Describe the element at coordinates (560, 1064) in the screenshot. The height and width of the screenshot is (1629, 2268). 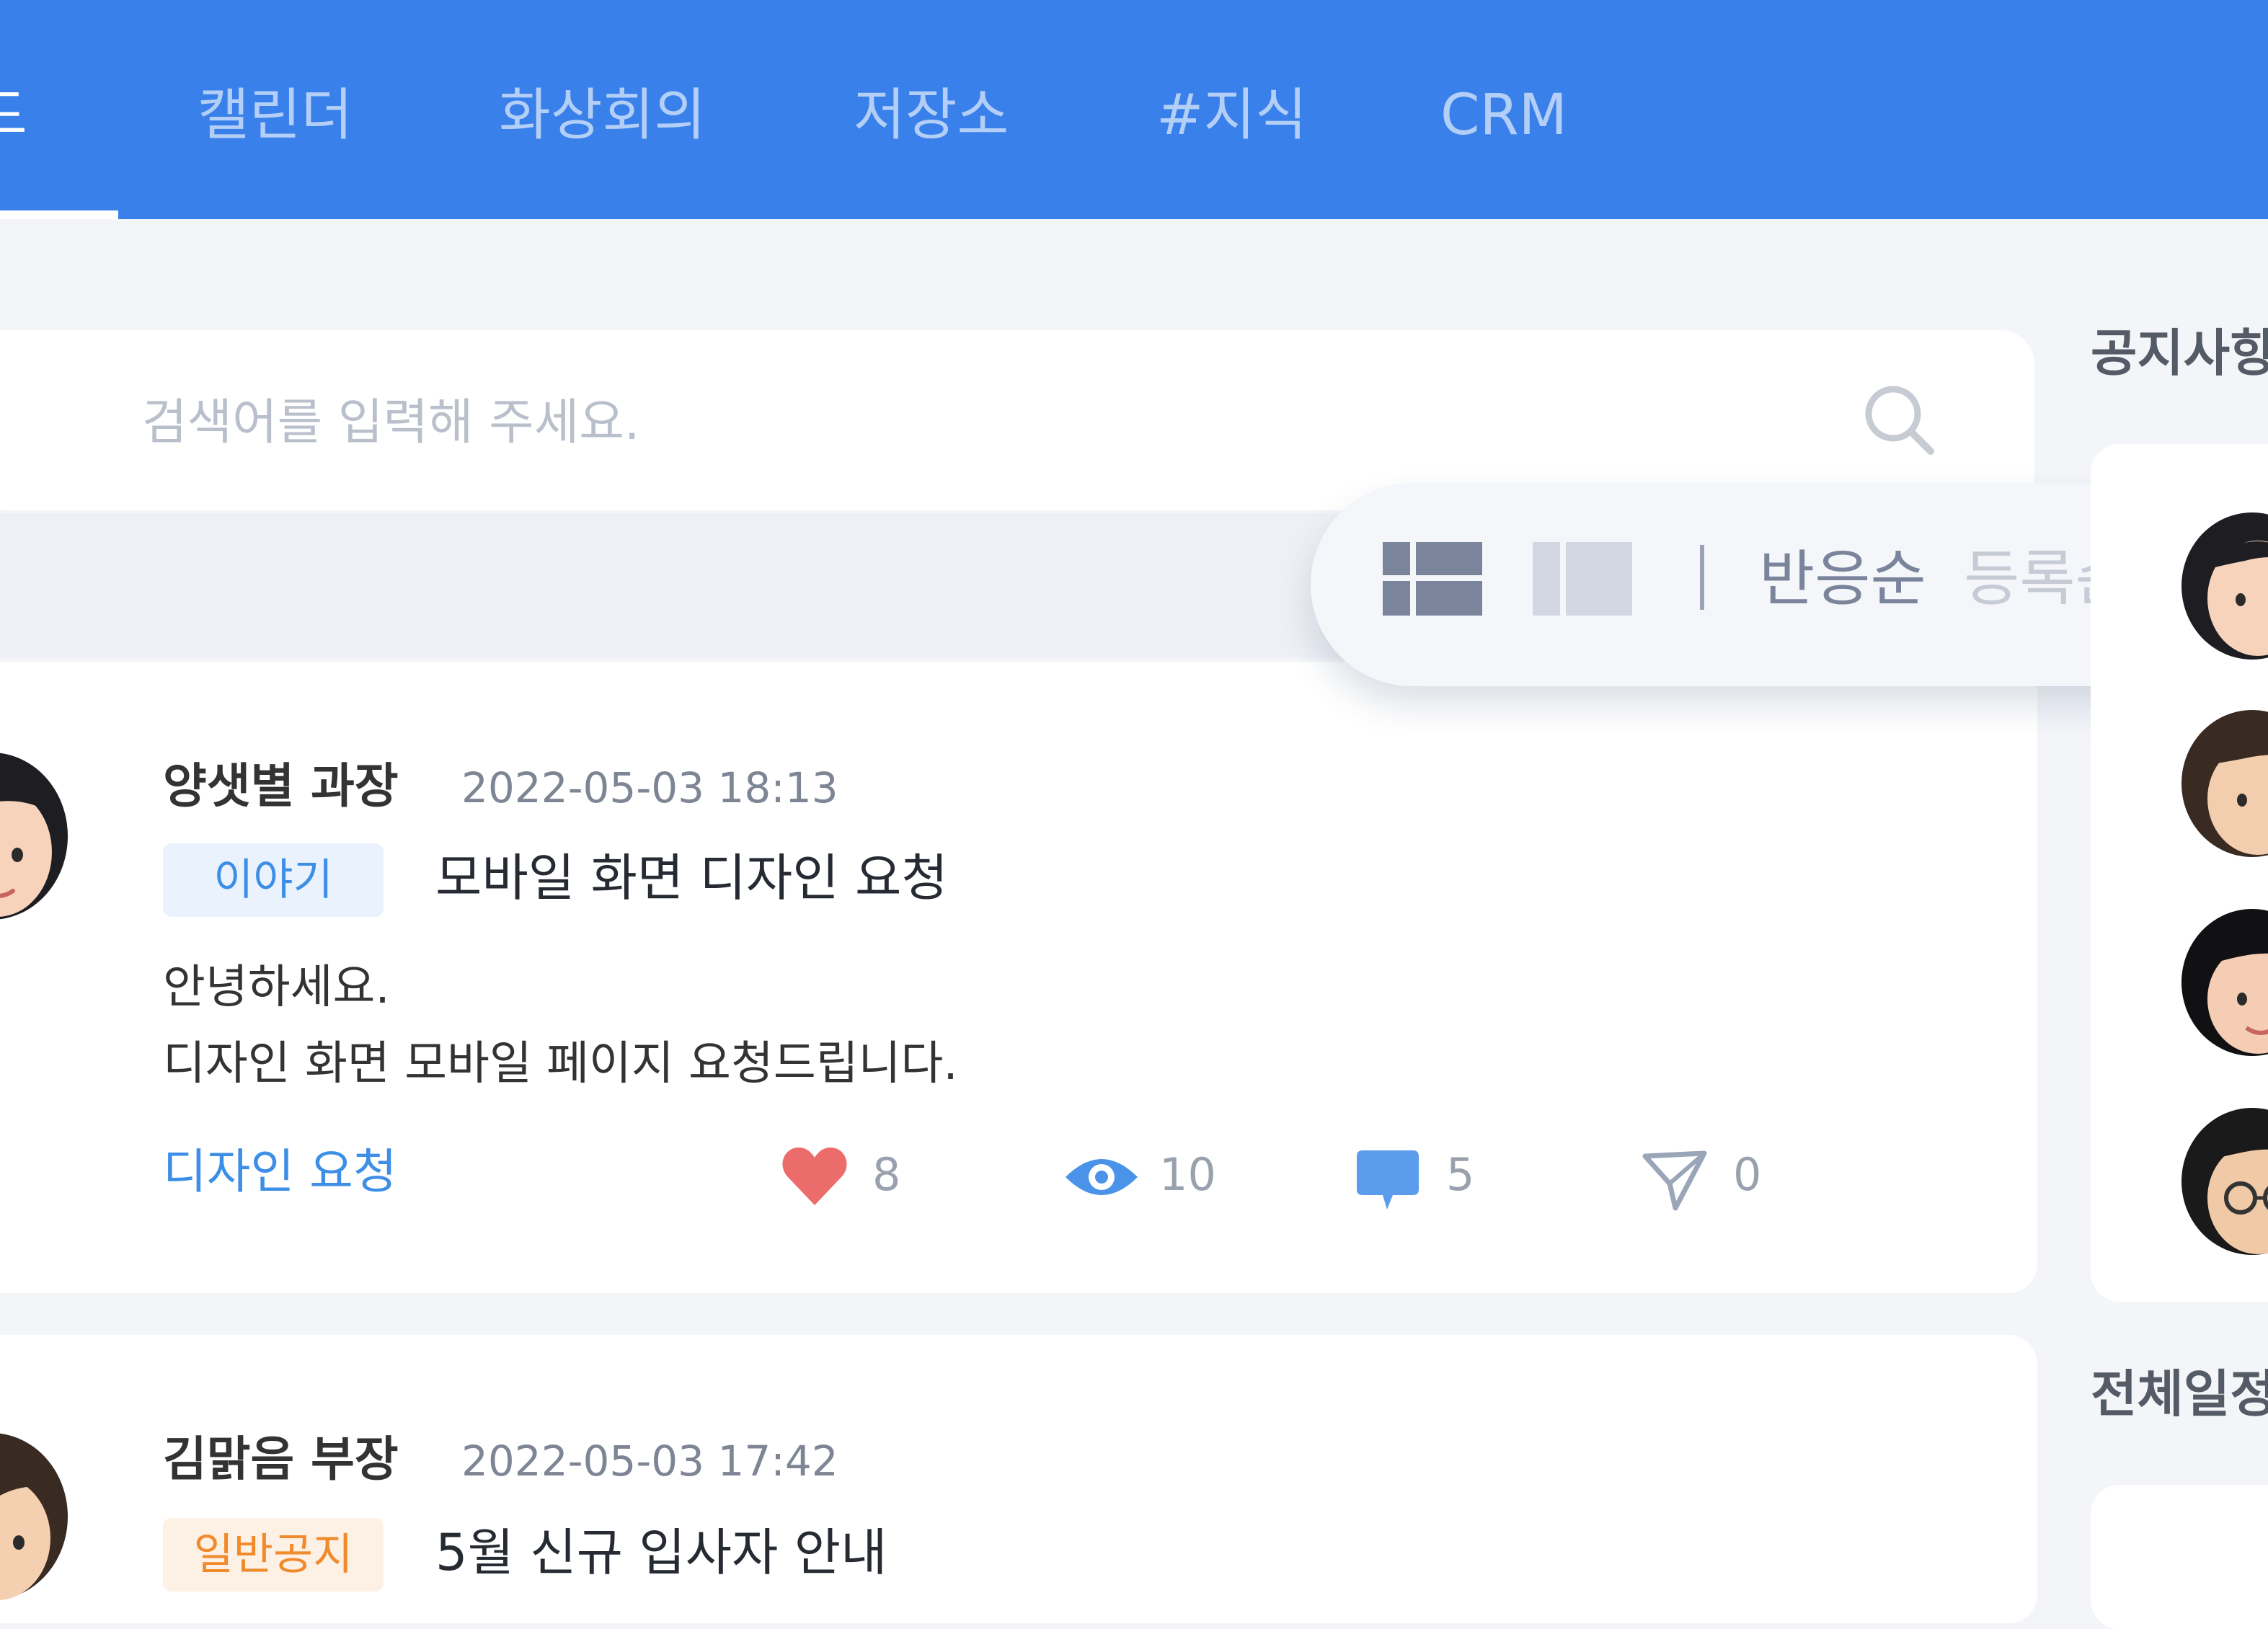
I see `post-body-line: 디자인 화면 모바일 페이지 요청드립니다.` at that location.